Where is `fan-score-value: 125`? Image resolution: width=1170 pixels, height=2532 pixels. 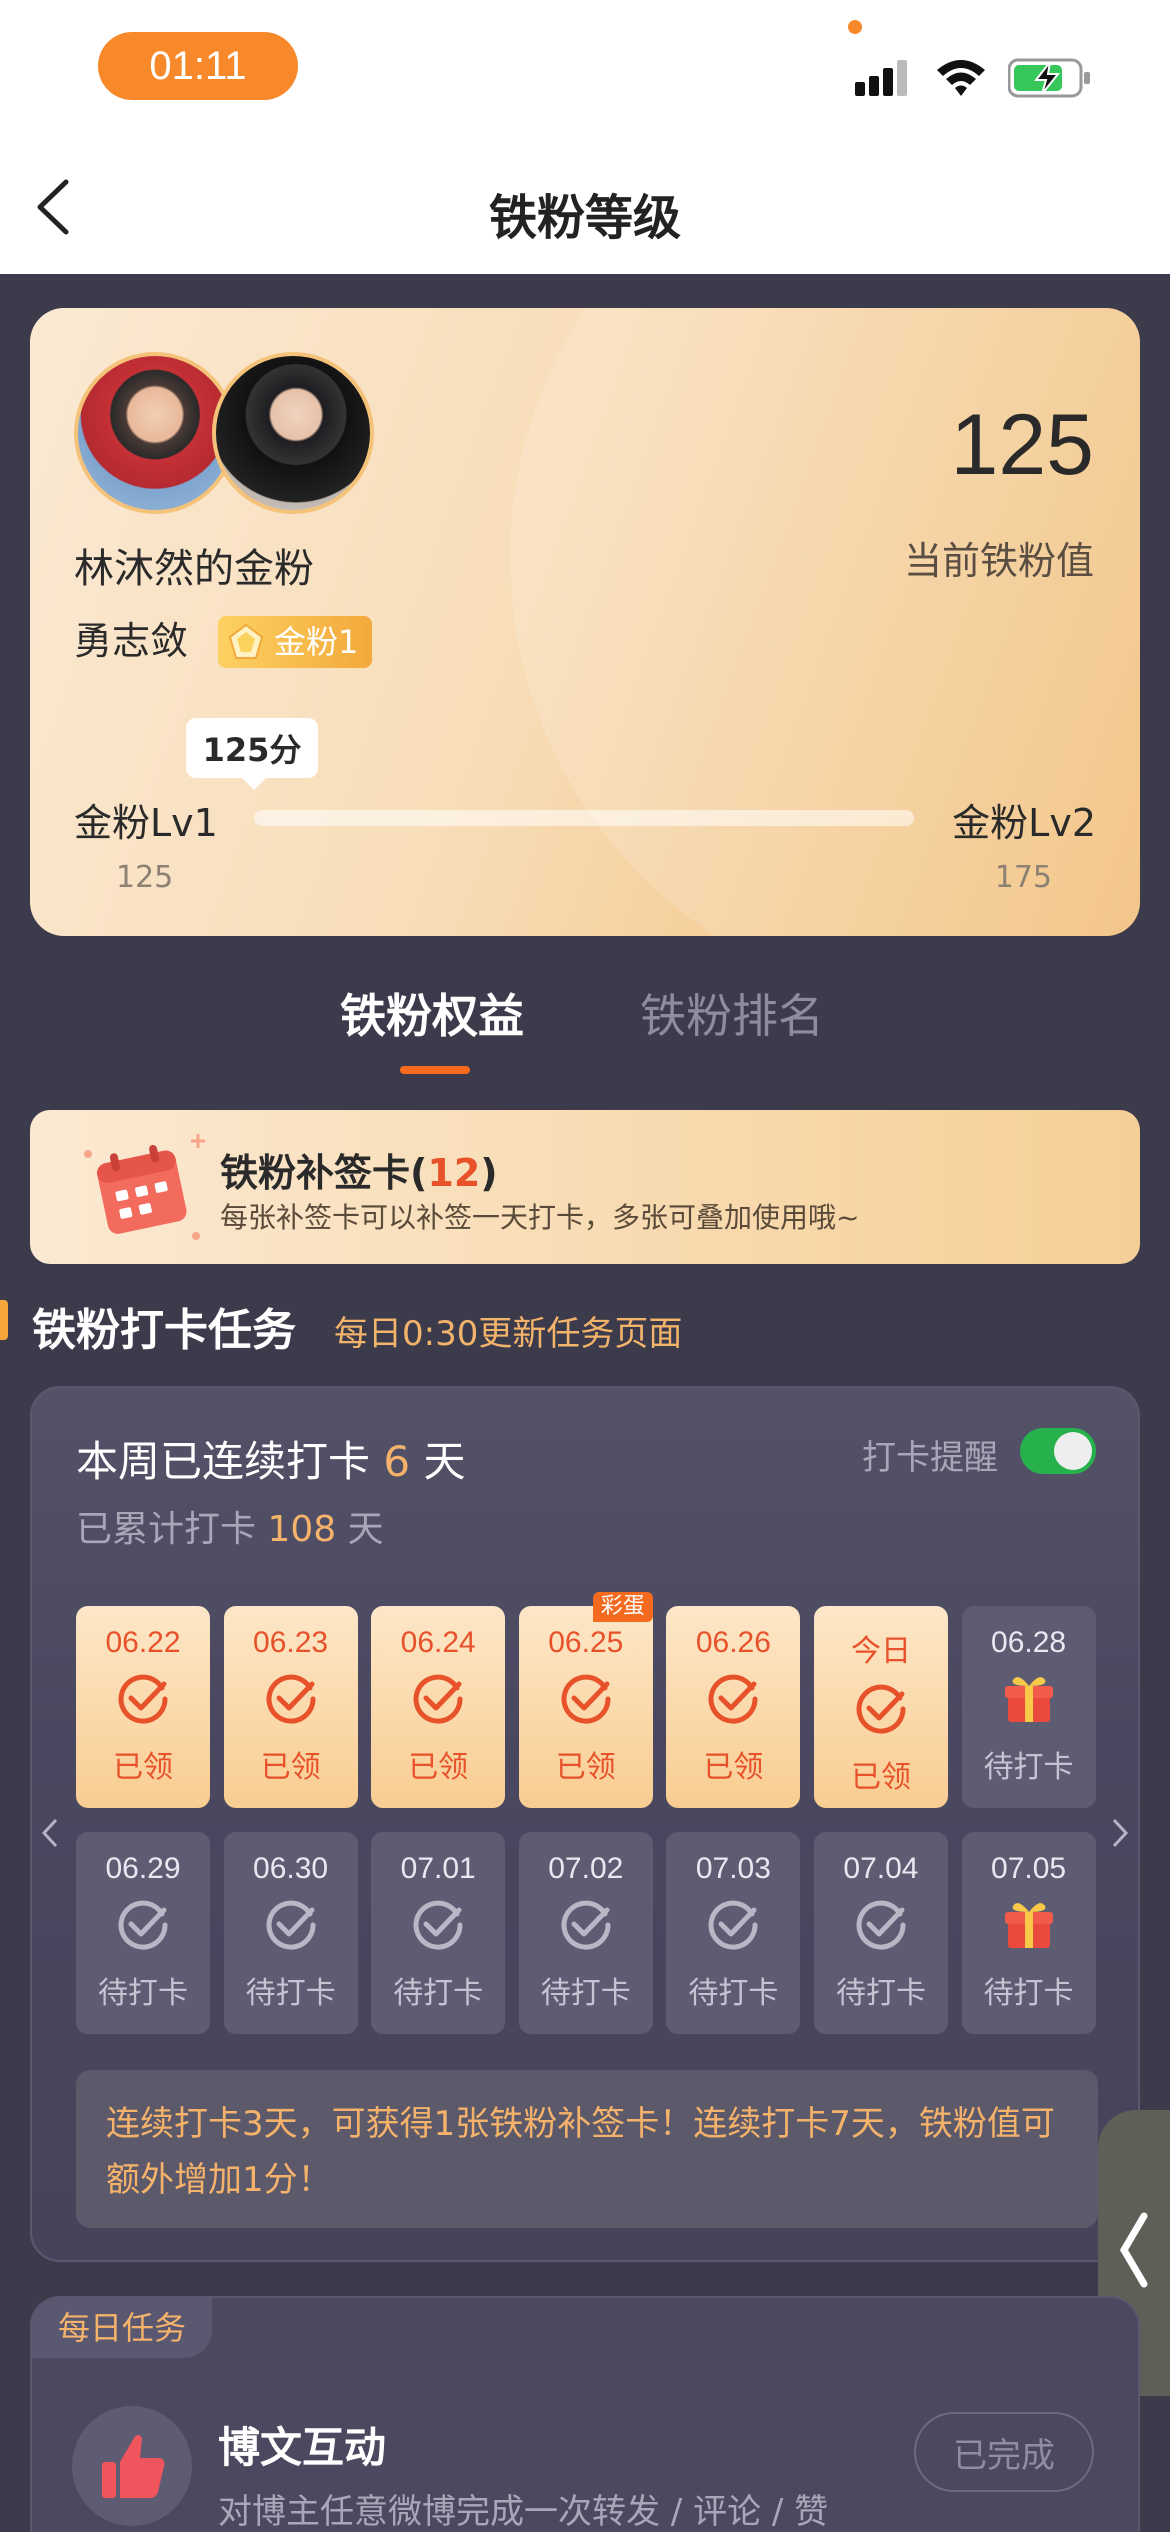
fan-score-value: 125 is located at coordinates (1022, 445).